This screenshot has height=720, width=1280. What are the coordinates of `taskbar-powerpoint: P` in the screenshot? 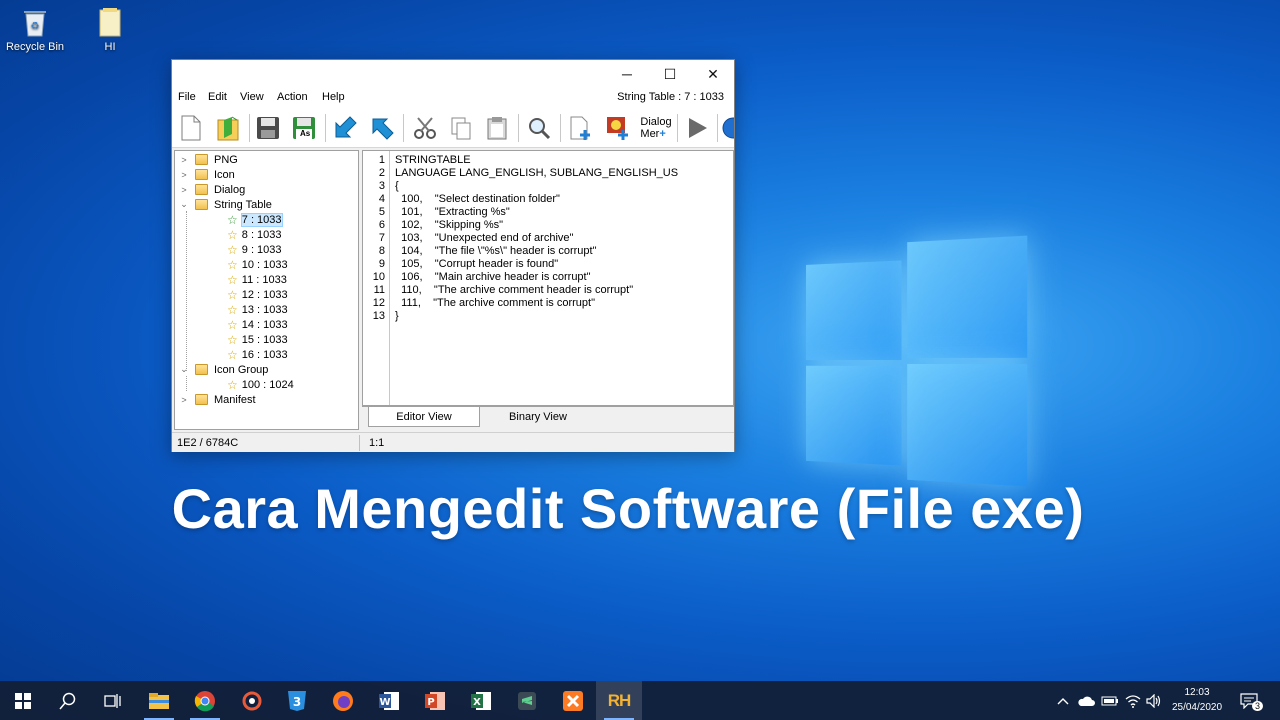 It's located at (435, 700).